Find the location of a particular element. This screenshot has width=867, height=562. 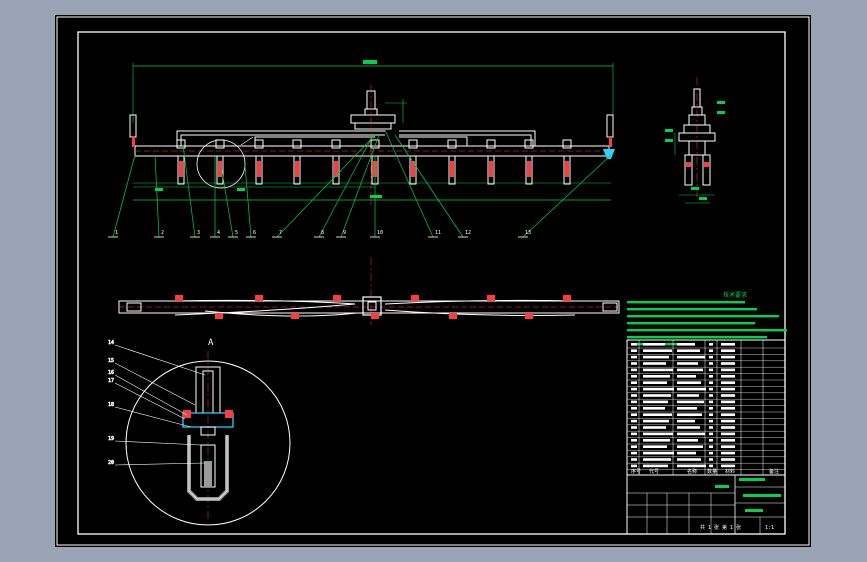

detail-balloon-label: 15 is located at coordinates (111, 361).